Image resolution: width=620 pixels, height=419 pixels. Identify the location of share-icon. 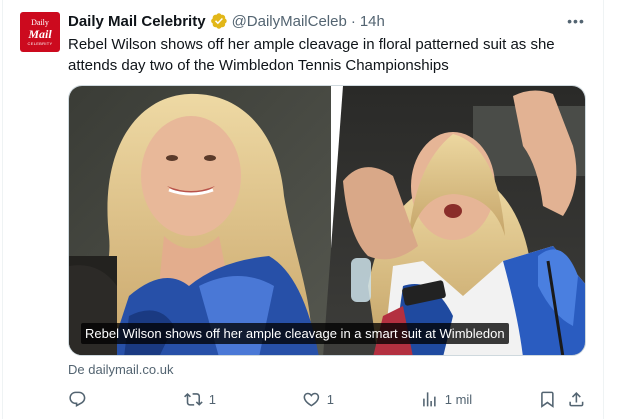
(576, 399).